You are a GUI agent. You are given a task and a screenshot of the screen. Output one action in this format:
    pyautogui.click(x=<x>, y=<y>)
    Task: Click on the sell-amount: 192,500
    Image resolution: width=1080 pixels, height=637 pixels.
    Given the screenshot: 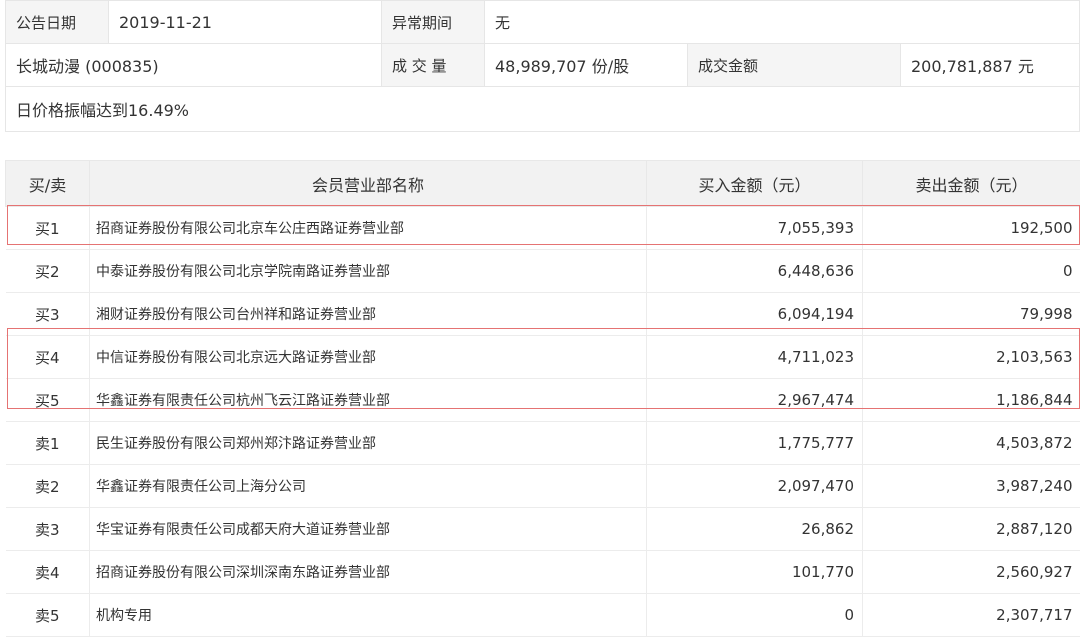 What is the action you would take?
    pyautogui.click(x=971, y=228)
    